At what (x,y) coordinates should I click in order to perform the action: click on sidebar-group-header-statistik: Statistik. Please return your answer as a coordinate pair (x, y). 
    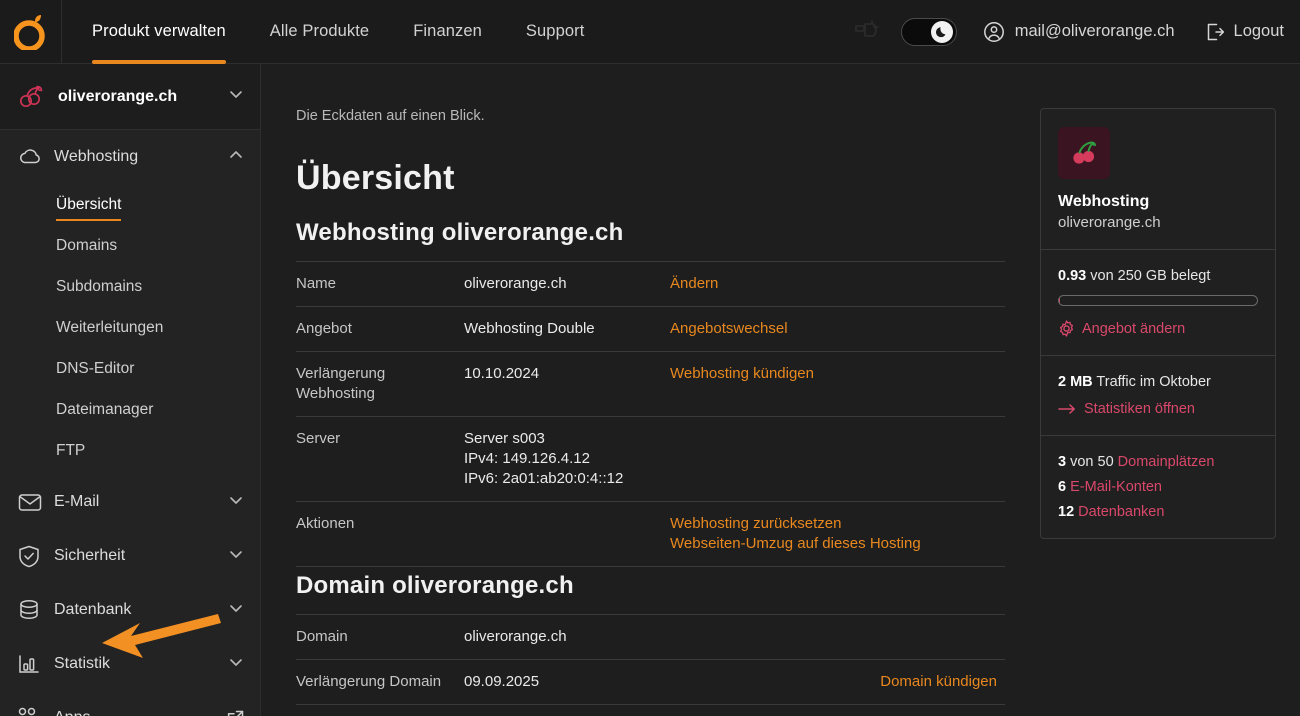
    Looking at the image, I should click on (130, 664).